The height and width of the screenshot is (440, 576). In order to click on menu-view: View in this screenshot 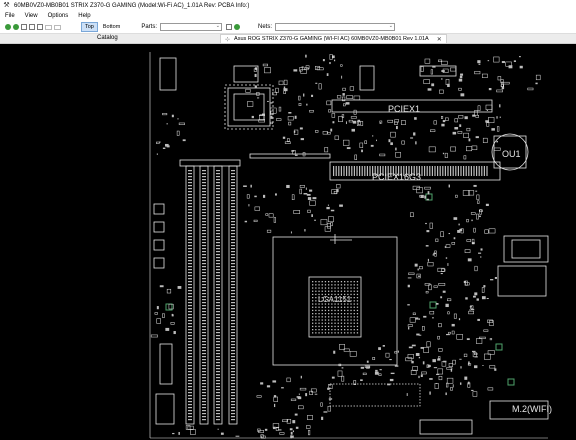, I will do `click(31, 16)`.